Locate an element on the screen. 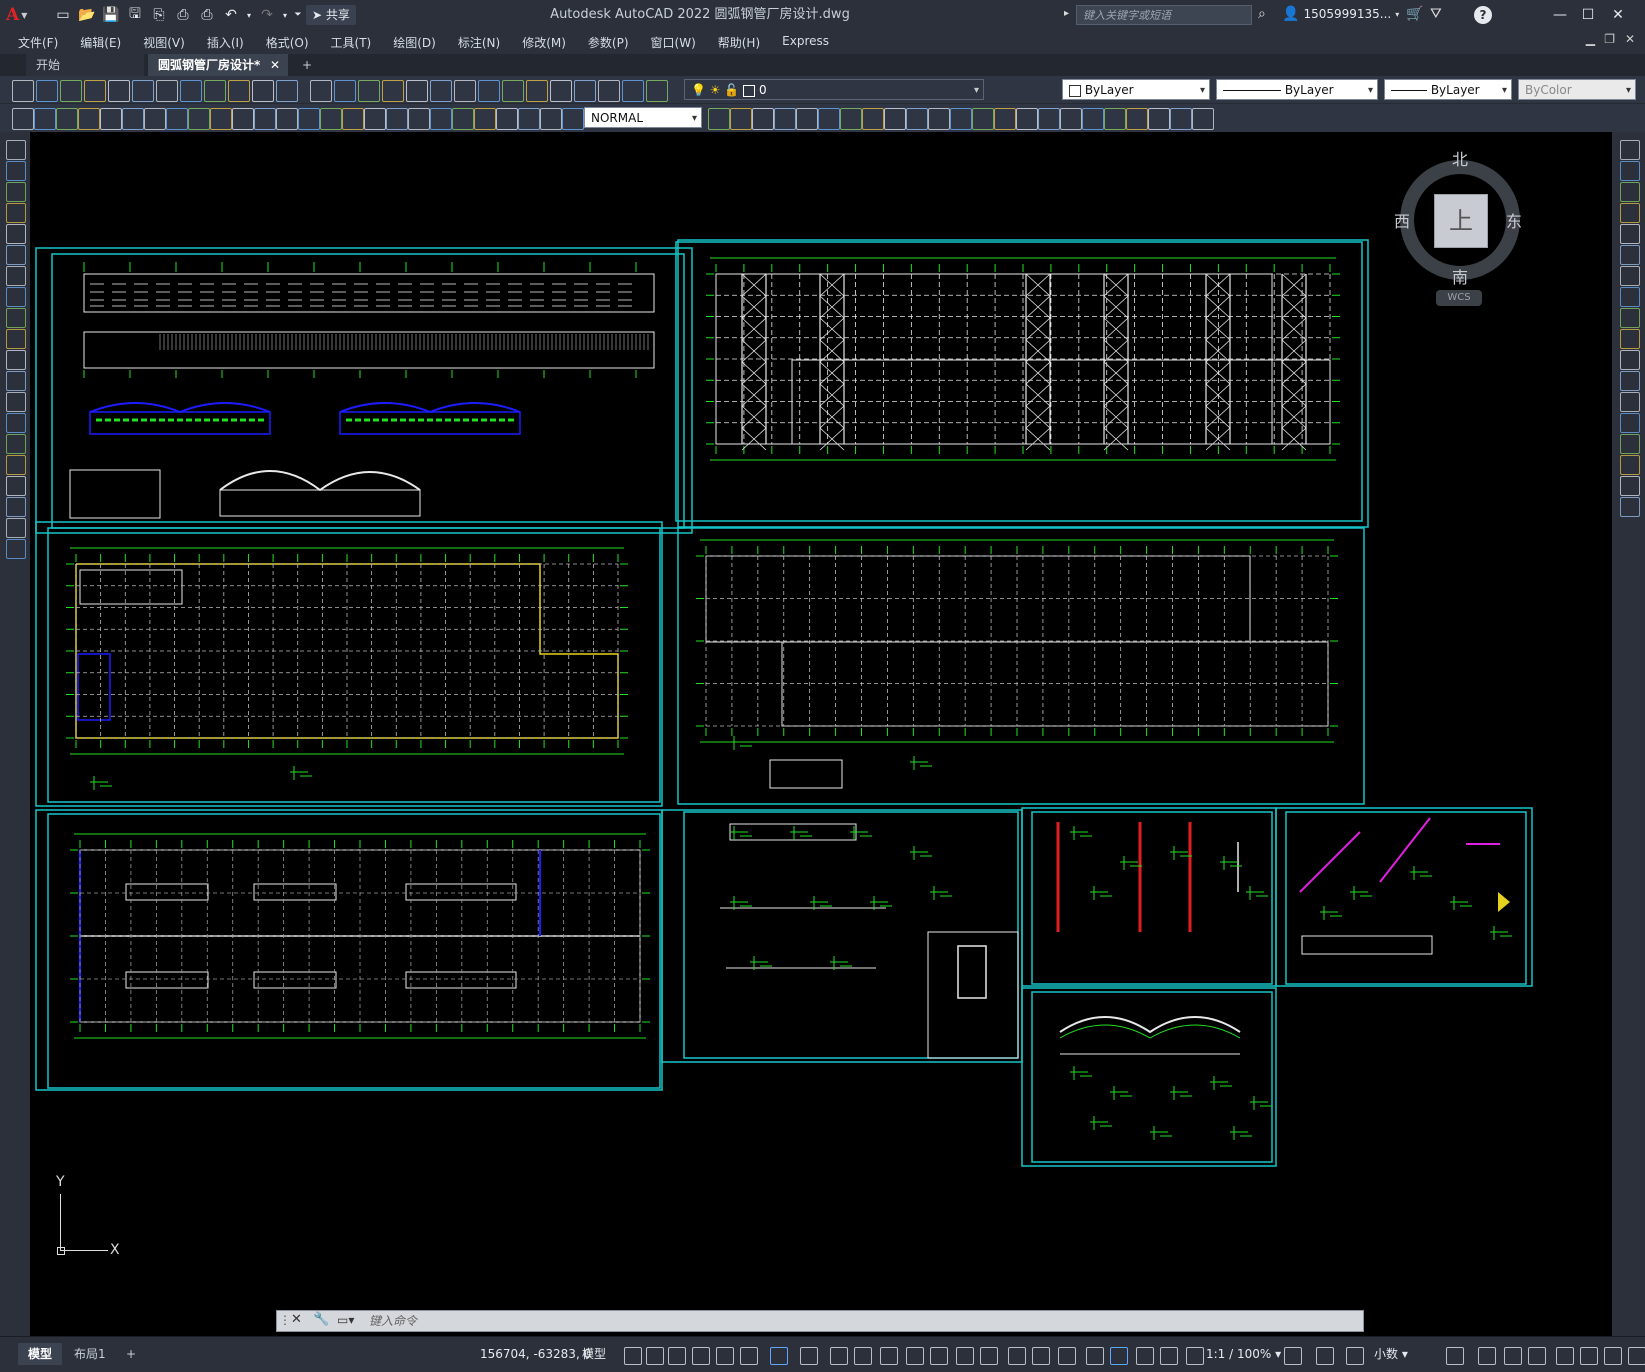  linetype-combo: ByLayer ▾ is located at coordinates (1297, 89).